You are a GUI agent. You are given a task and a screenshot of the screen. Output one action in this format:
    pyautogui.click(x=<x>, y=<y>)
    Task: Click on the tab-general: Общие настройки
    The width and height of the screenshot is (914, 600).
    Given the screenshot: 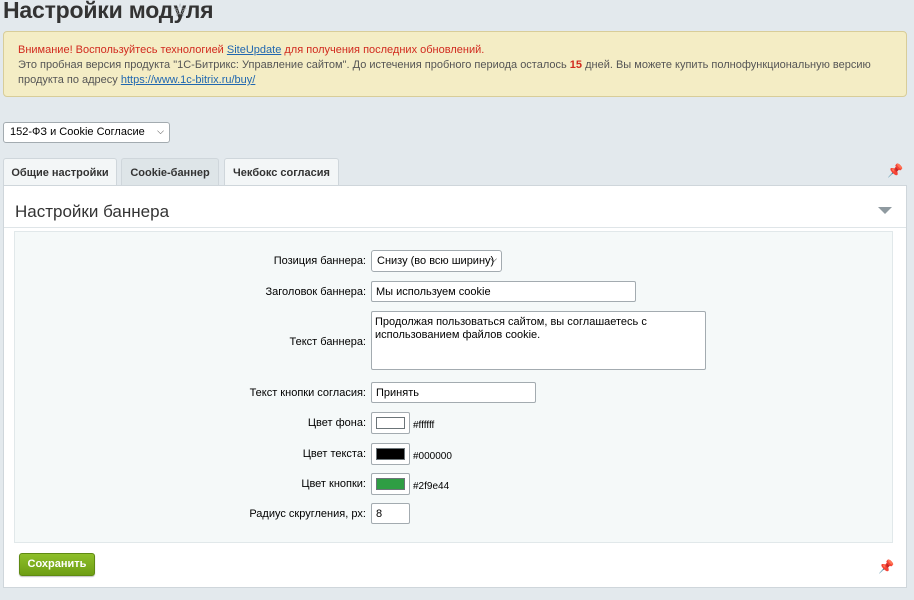 What is the action you would take?
    pyautogui.click(x=60, y=172)
    